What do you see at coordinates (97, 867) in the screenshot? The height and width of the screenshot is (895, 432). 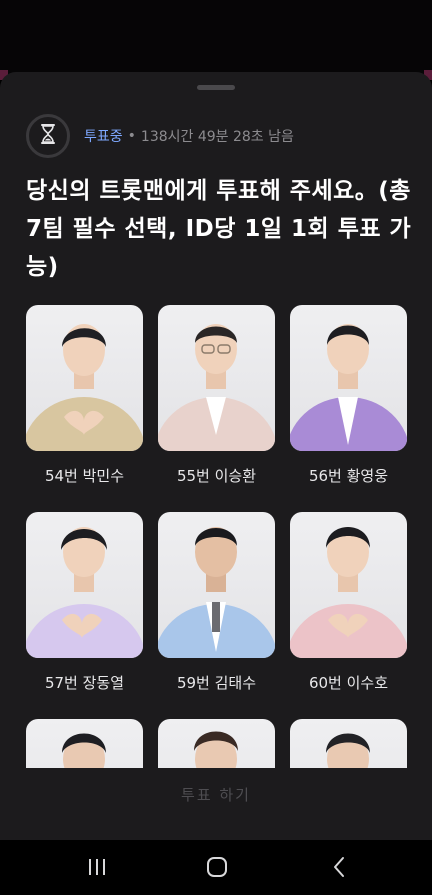 I see `recent-apps-icon` at bounding box center [97, 867].